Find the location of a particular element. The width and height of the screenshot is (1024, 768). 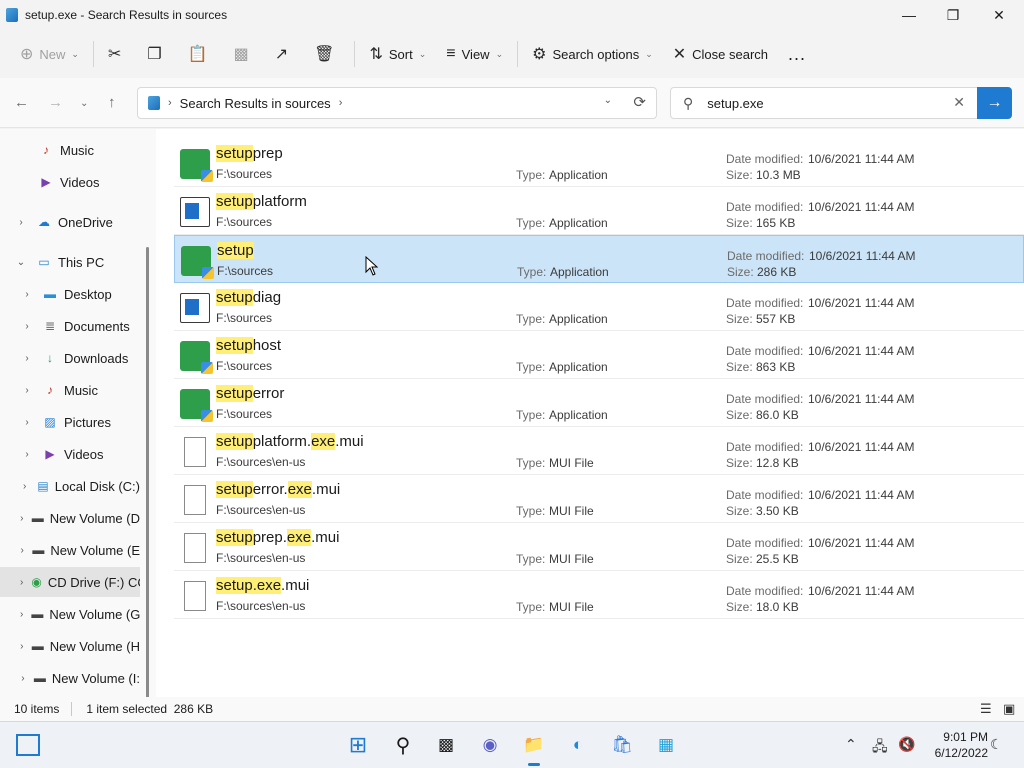

nav-item: › ▬ New Volume (H is located at coordinates (70, 646).